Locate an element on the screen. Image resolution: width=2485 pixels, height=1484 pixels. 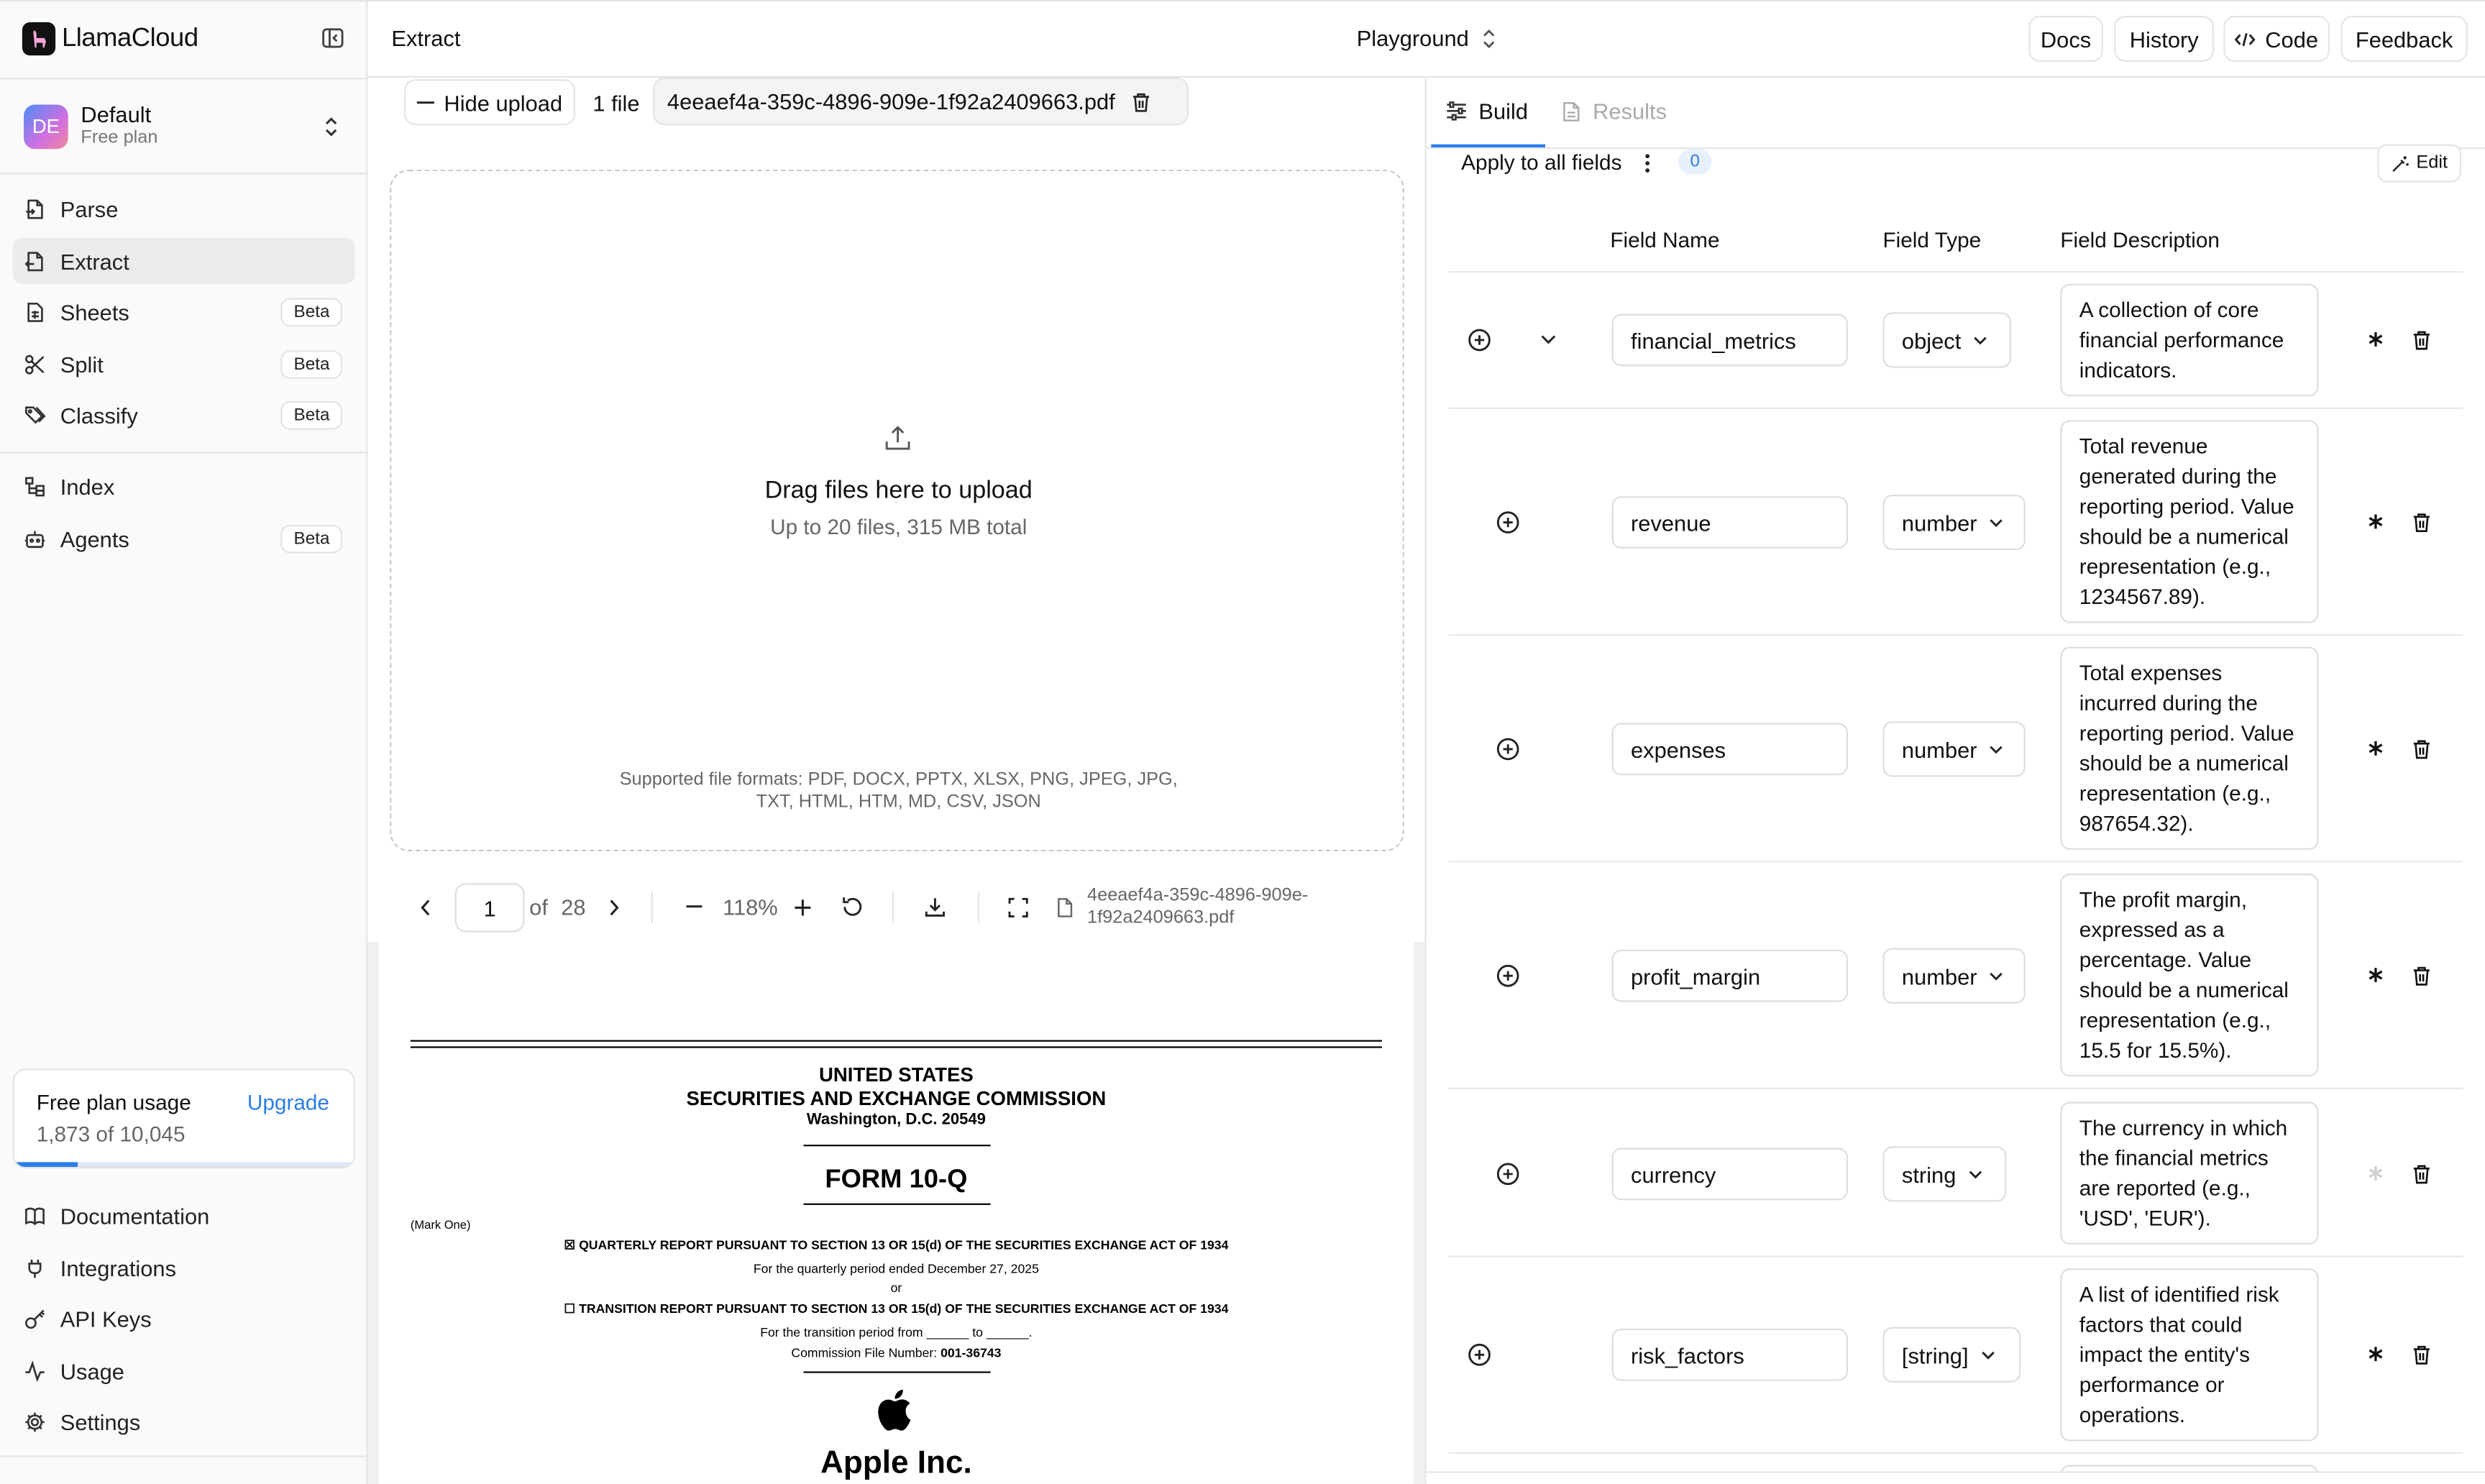
gear-icon is located at coordinates (35, 1421).